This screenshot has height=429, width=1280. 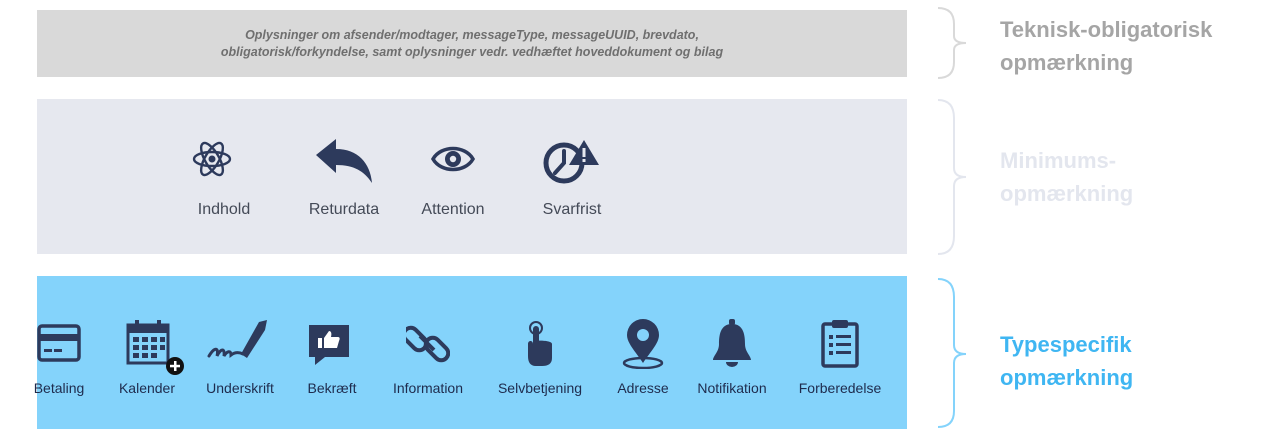 I want to click on pointing-hand-icon, so click(x=540, y=343).